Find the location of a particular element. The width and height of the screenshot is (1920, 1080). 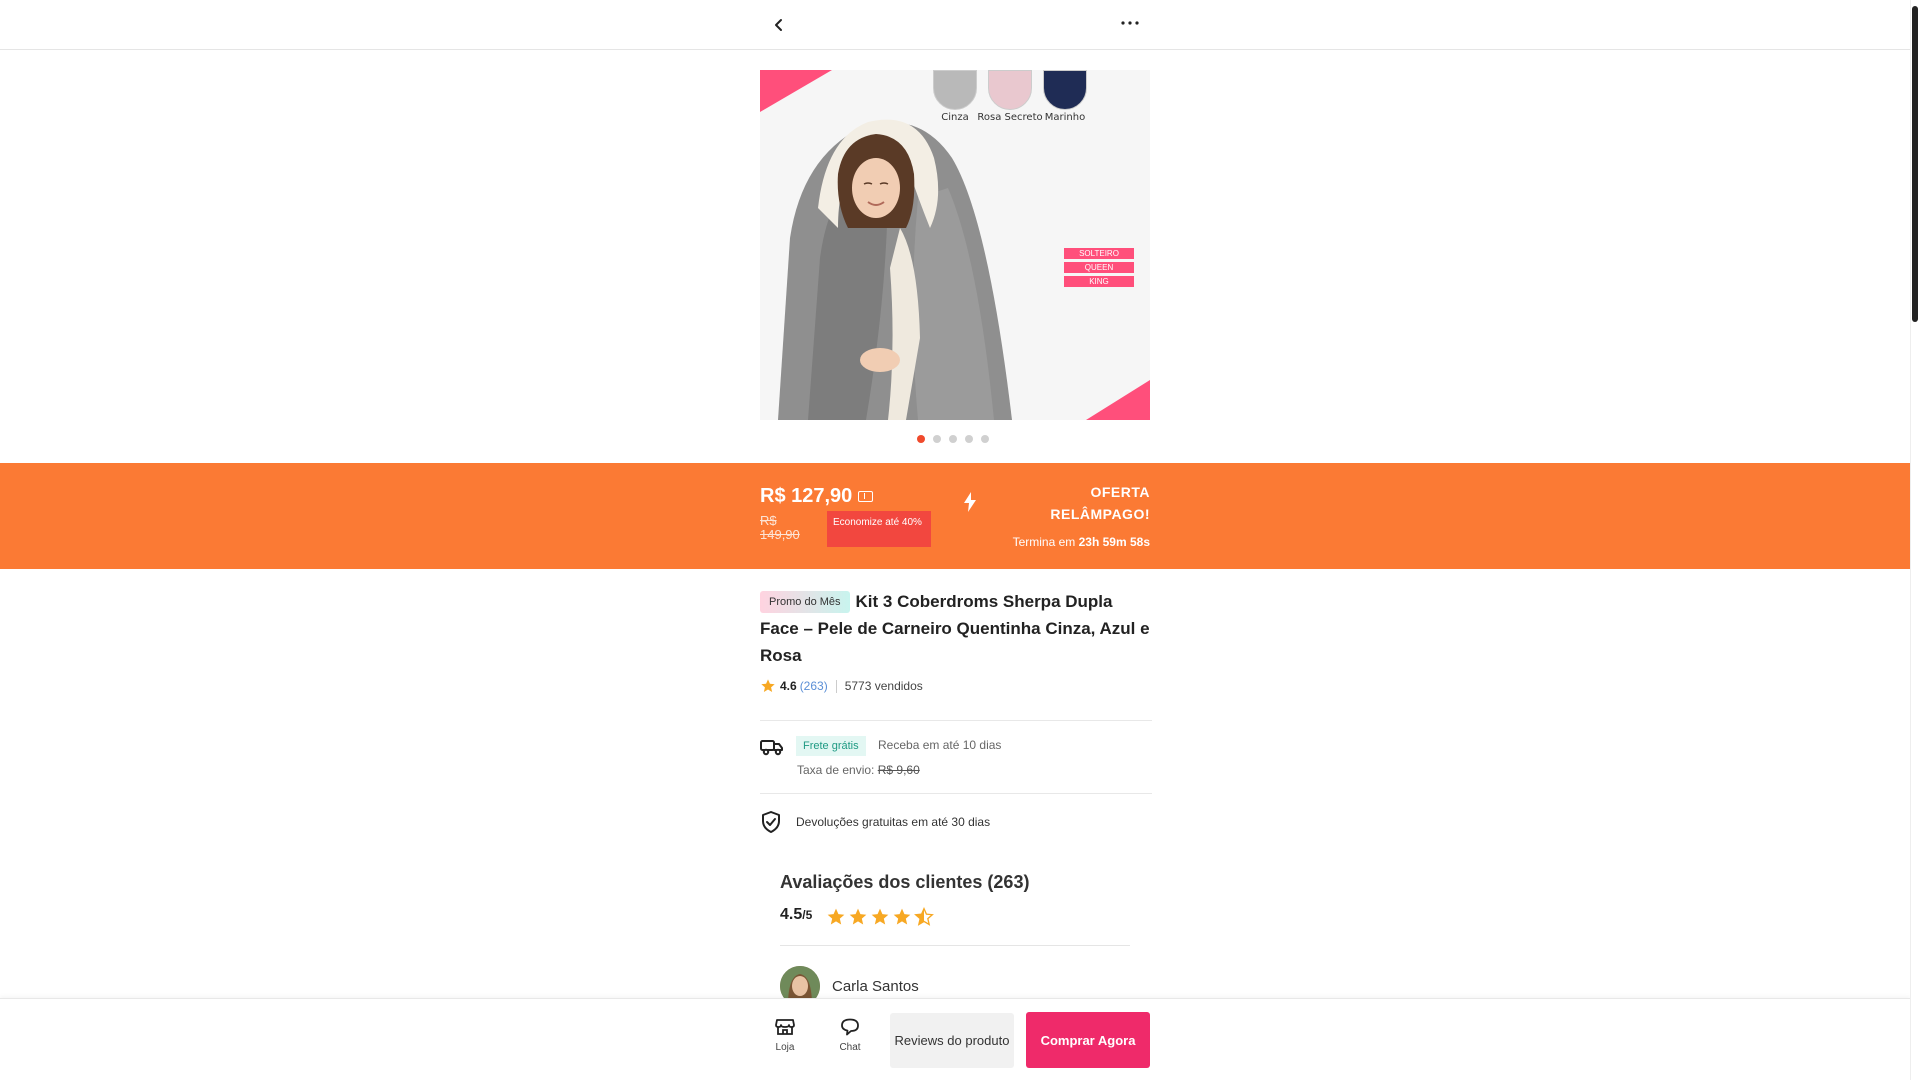

coupon-icon is located at coordinates (866, 496).